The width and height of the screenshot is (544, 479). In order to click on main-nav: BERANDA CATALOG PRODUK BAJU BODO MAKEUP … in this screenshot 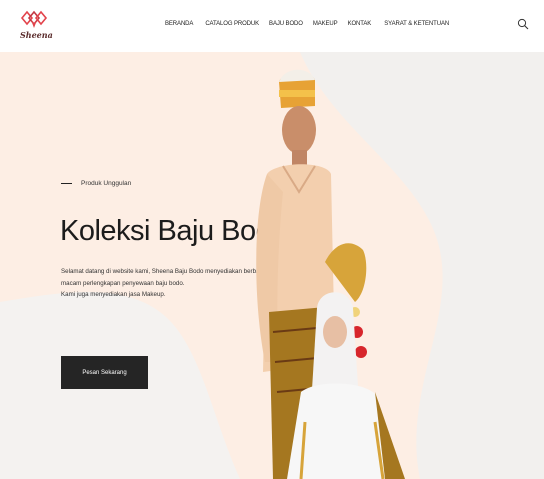, I will do `click(307, 24)`.